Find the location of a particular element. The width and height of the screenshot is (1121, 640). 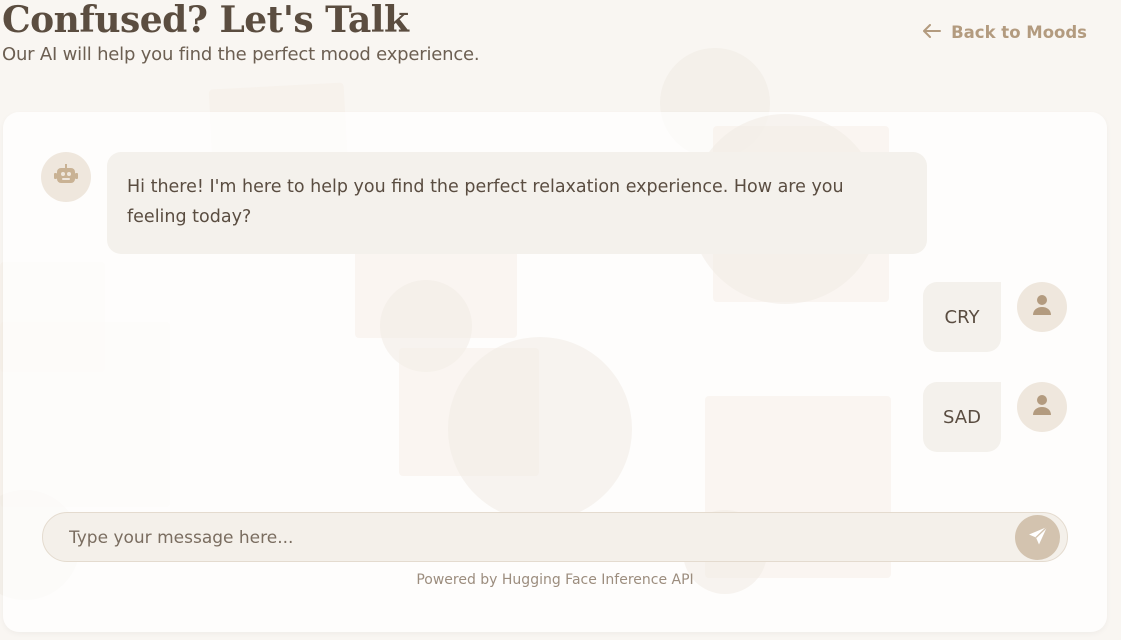

message-composer is located at coordinates (555, 537).